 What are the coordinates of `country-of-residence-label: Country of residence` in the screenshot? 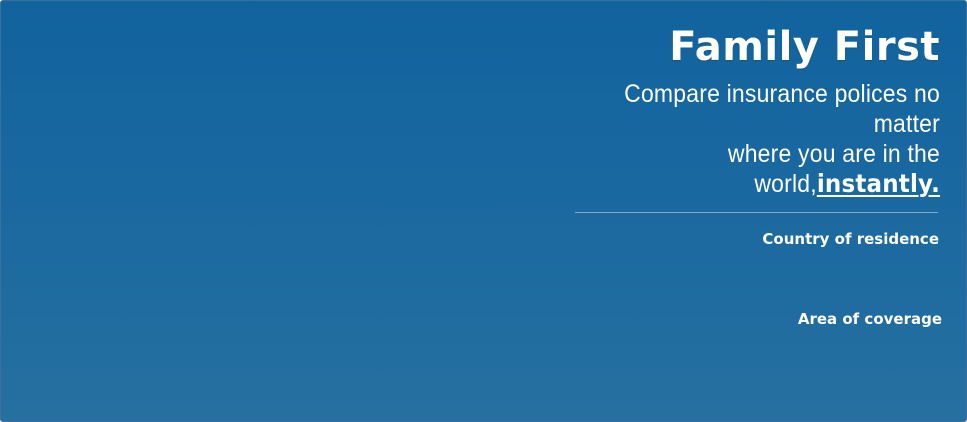 It's located at (850, 239).